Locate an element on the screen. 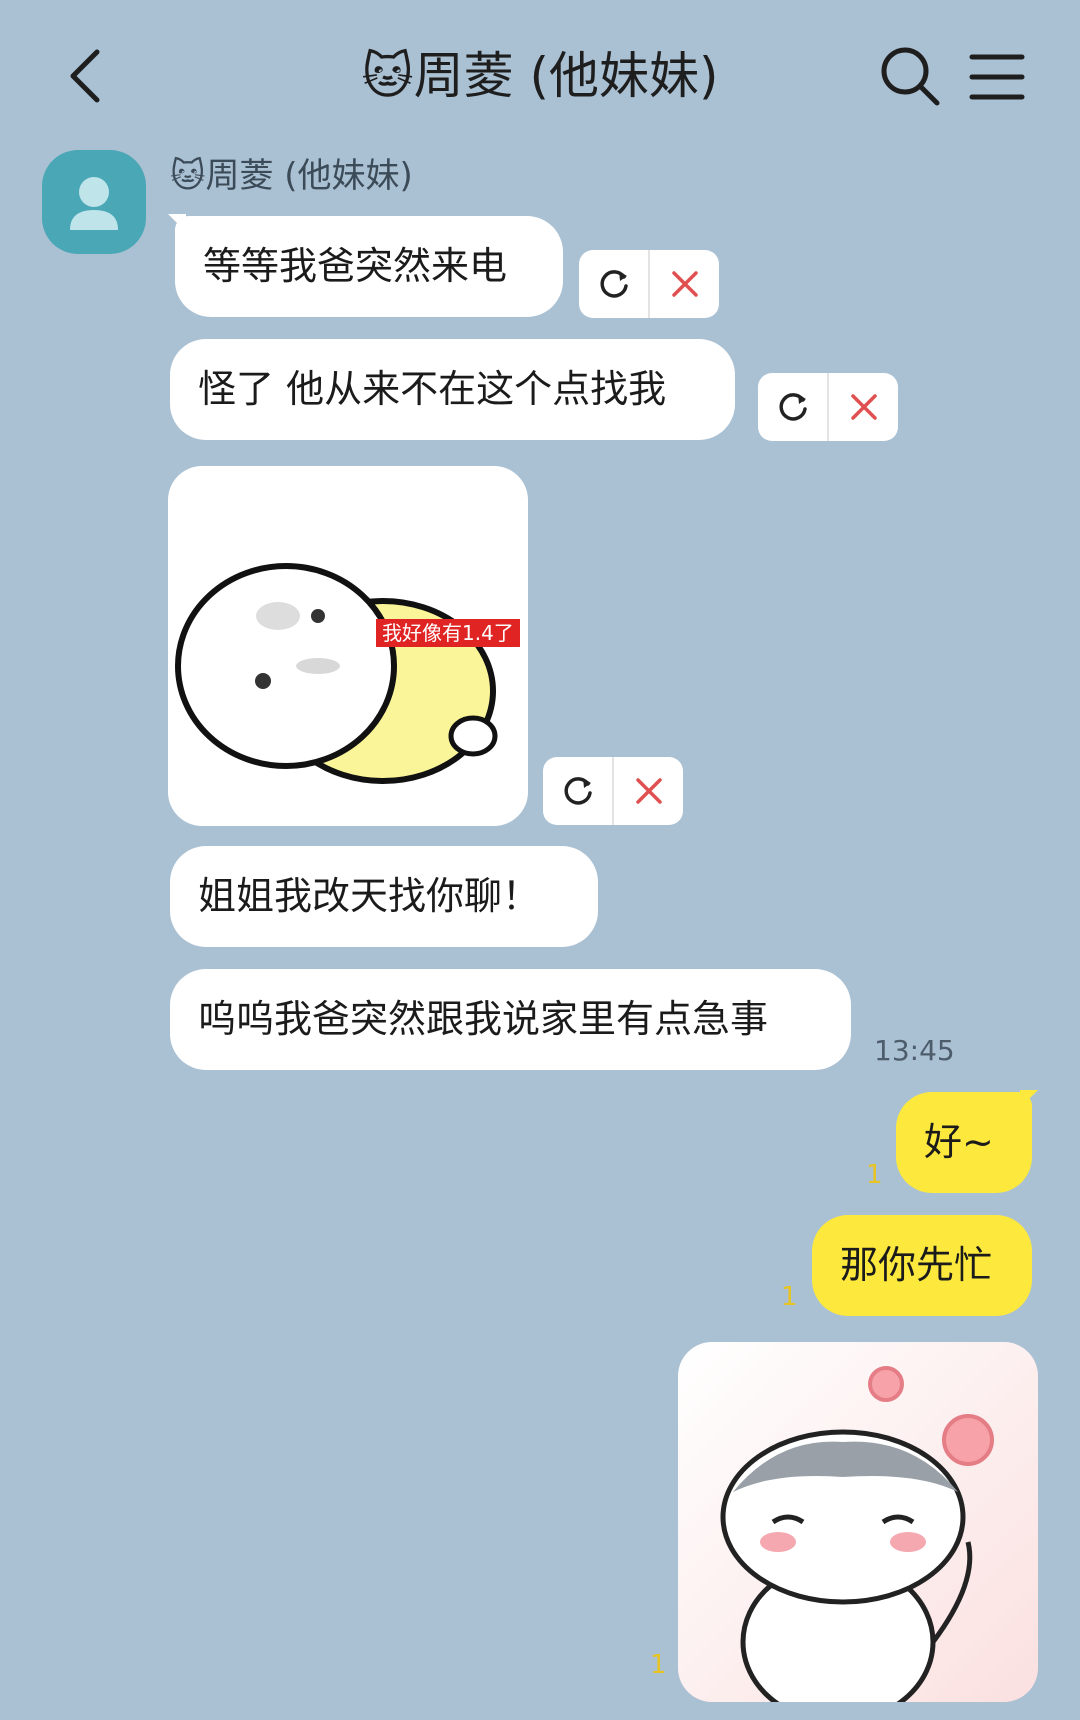 This screenshot has height=1720, width=1080. user-icon is located at coordinates (94, 203).